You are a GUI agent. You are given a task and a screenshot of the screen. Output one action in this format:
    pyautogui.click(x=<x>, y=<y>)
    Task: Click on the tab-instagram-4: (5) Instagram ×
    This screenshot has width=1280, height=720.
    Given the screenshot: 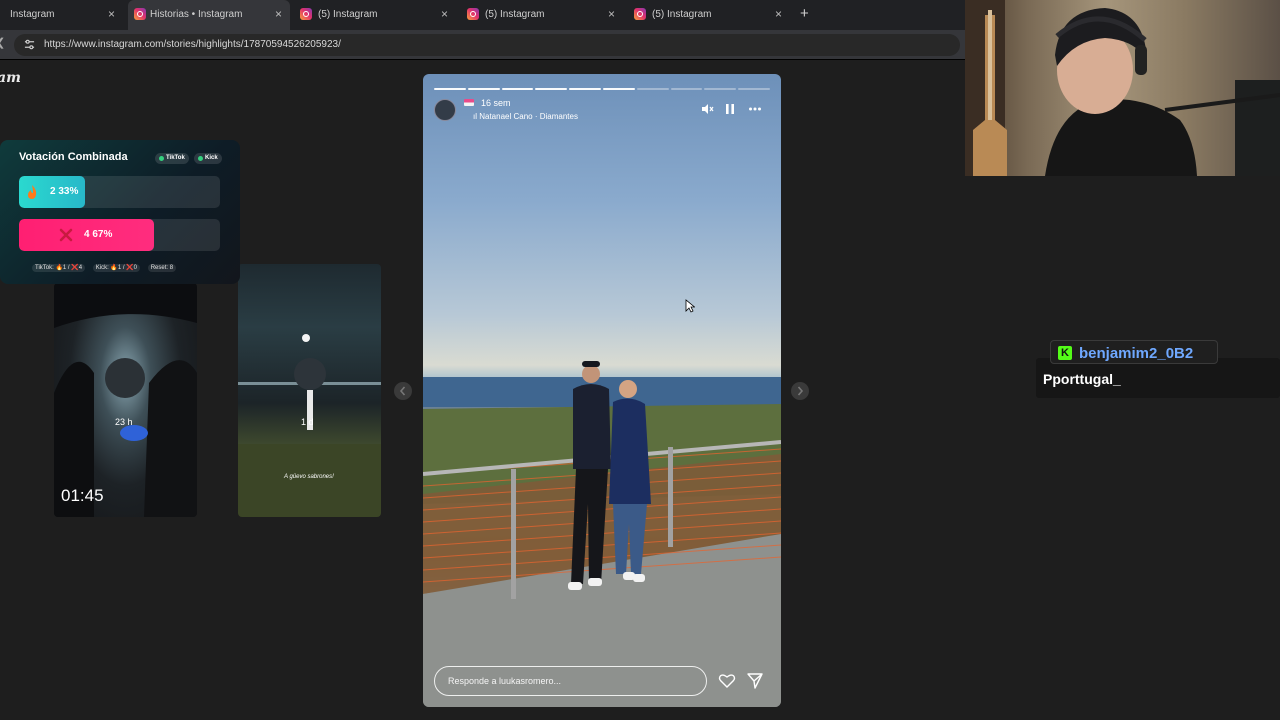 What is the action you would take?
    pyautogui.click(x=711, y=15)
    